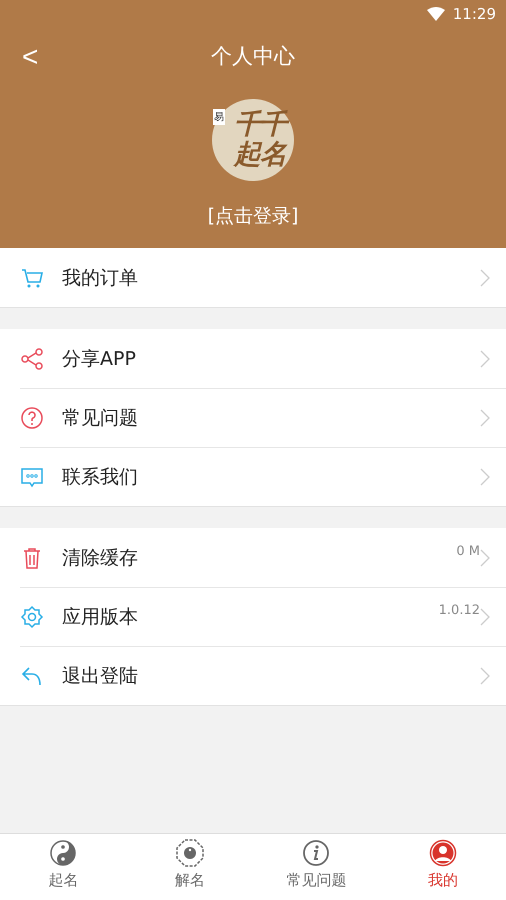  Describe the element at coordinates (260, 155) in the screenshot. I see `logo-text: 起名` at that location.